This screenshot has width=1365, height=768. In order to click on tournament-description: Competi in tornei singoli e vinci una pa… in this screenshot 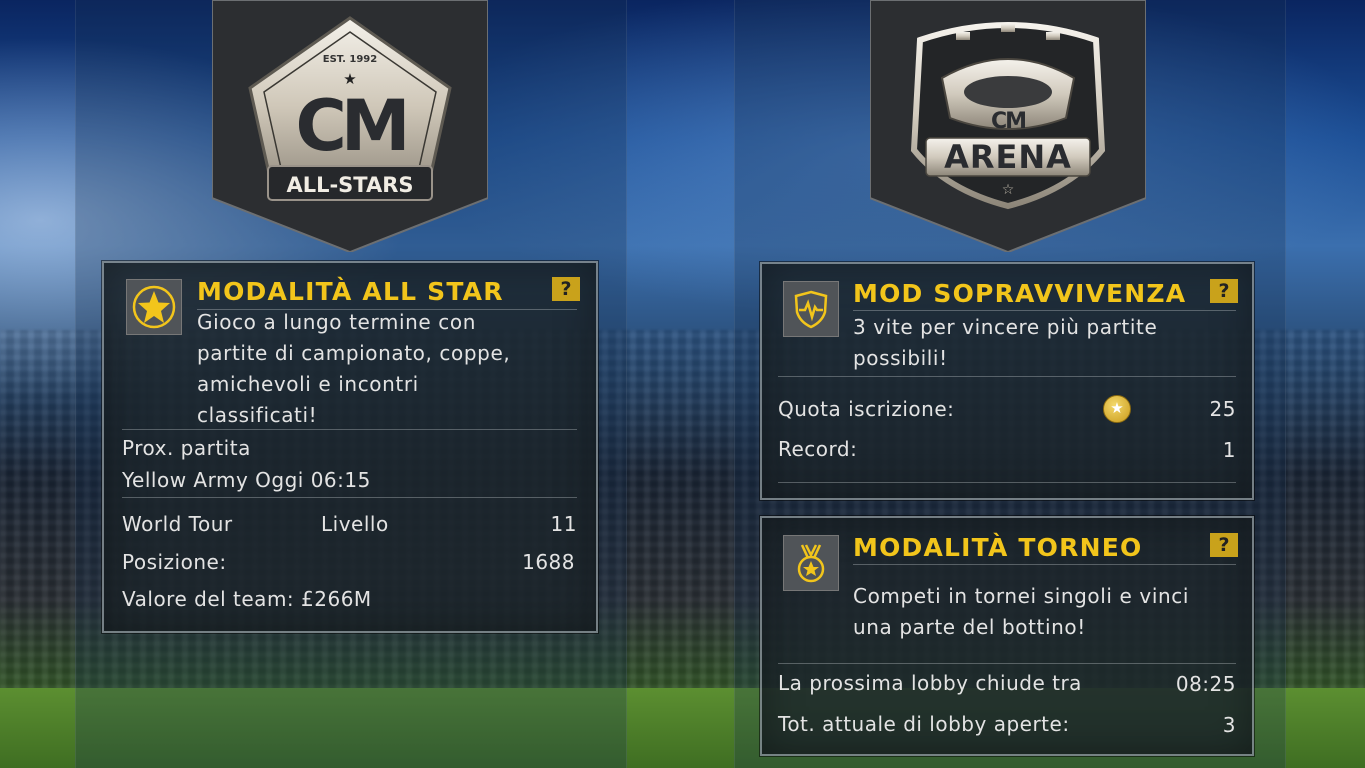, I will do `click(1048, 612)`.